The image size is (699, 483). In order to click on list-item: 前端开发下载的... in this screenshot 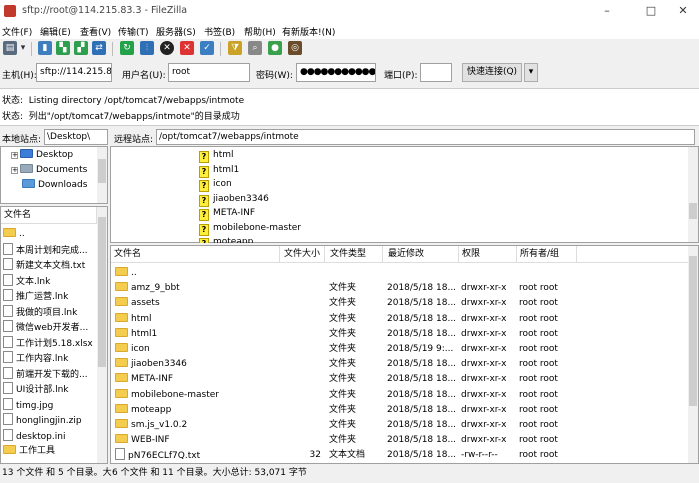, I will do `click(49, 374)`.